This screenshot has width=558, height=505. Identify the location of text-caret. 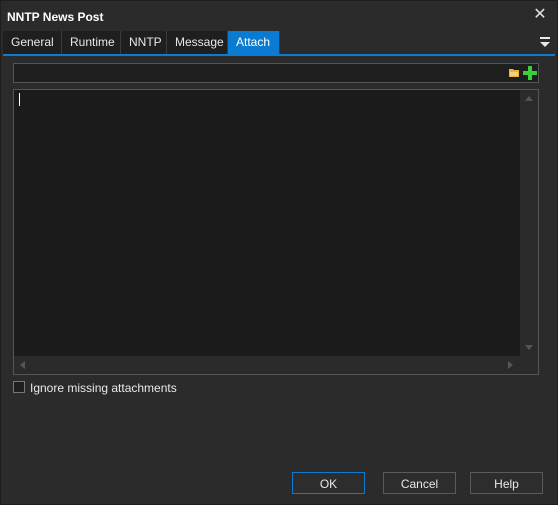
(19, 99).